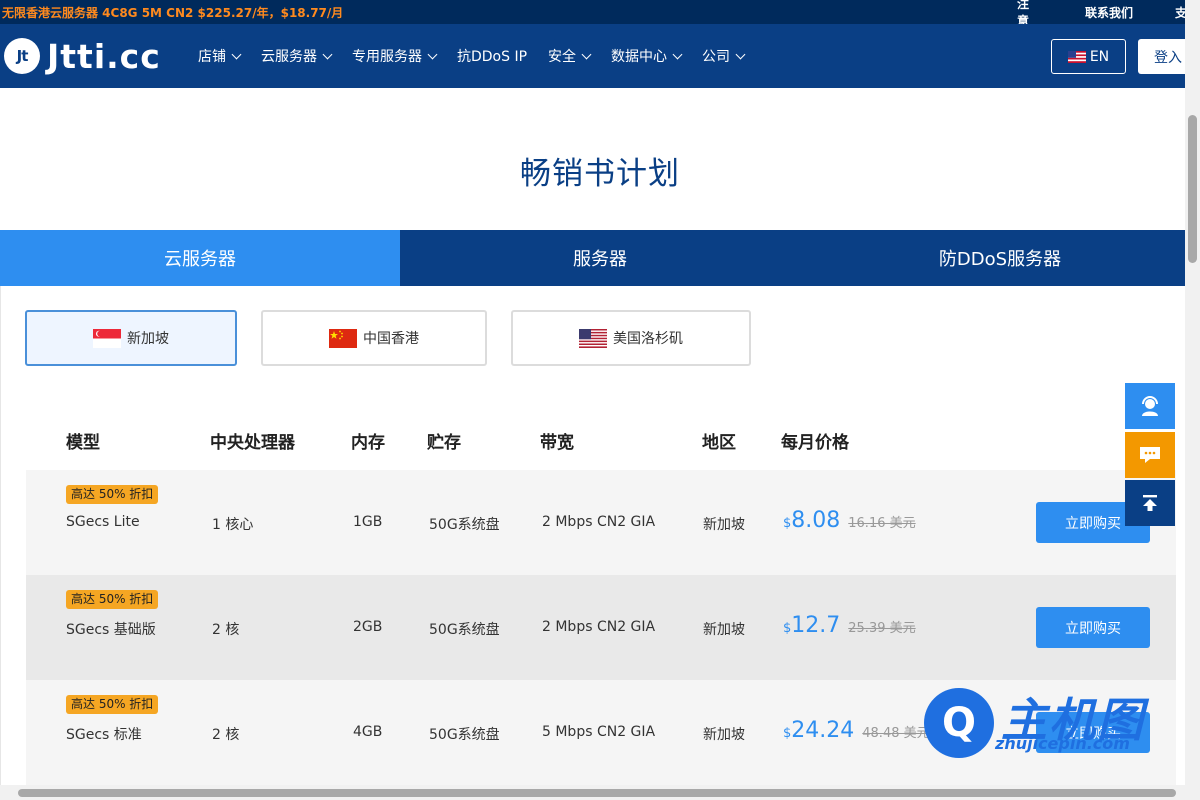 The height and width of the screenshot is (800, 1200). Describe the element at coordinates (816, 625) in the screenshot. I see `price-value: 12.7` at that location.